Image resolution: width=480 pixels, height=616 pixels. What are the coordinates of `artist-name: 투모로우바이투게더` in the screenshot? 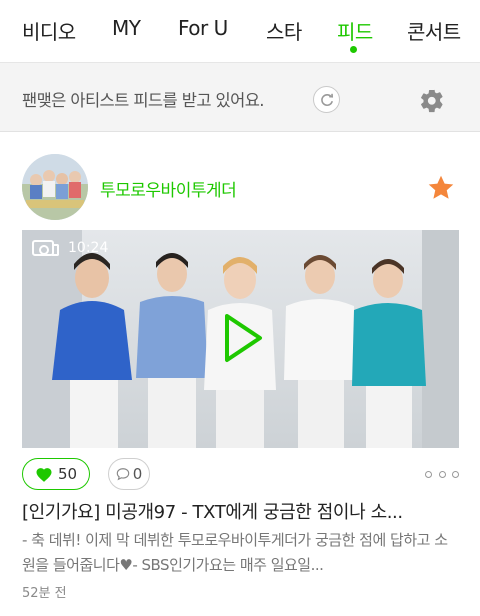 It's located at (168, 188).